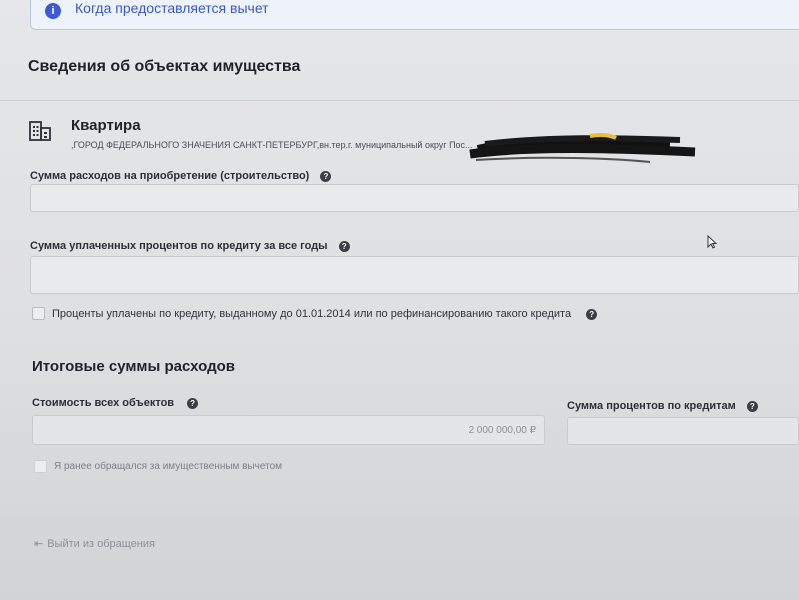 This screenshot has height=600, width=799. I want to click on mouse-cursor-icon, so click(712, 242).